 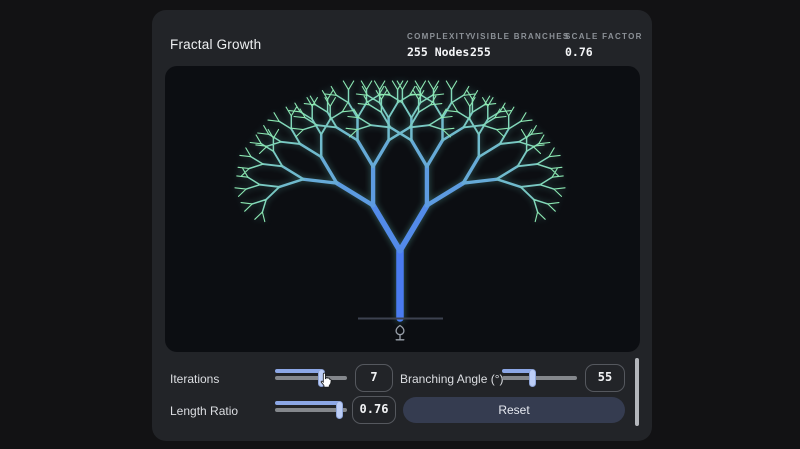 I want to click on stat-visible-branches: VISIBLE BRANCHES 255, so click(x=519, y=45).